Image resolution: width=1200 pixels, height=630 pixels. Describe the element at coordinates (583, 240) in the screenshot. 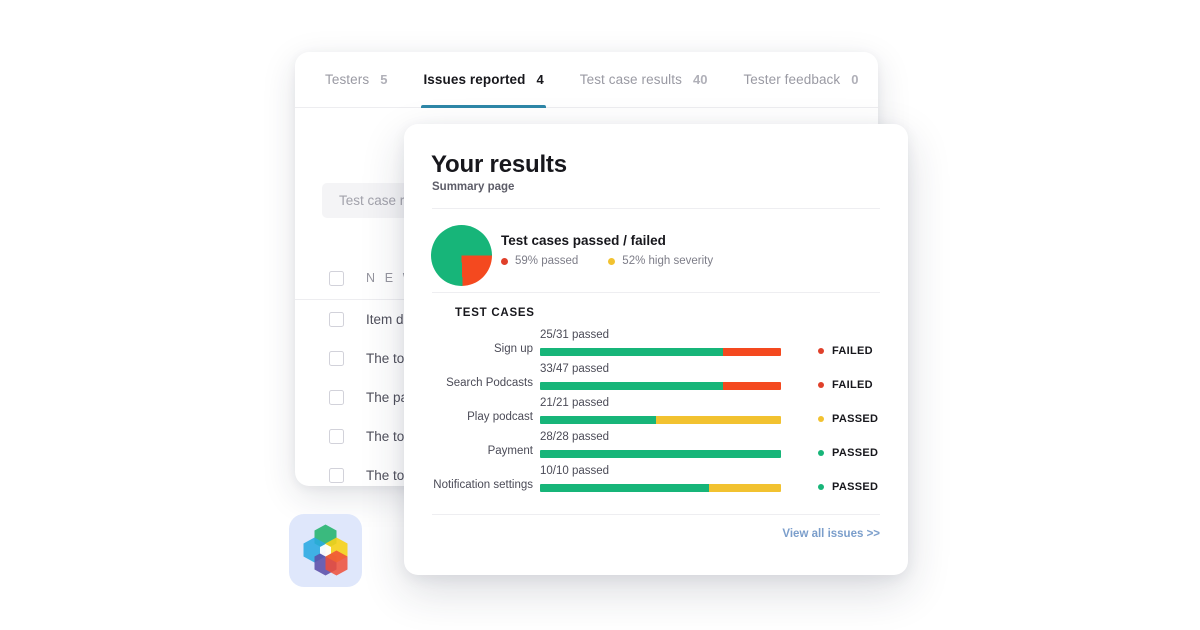

I see `summary-title: Test cases passed / failed` at that location.